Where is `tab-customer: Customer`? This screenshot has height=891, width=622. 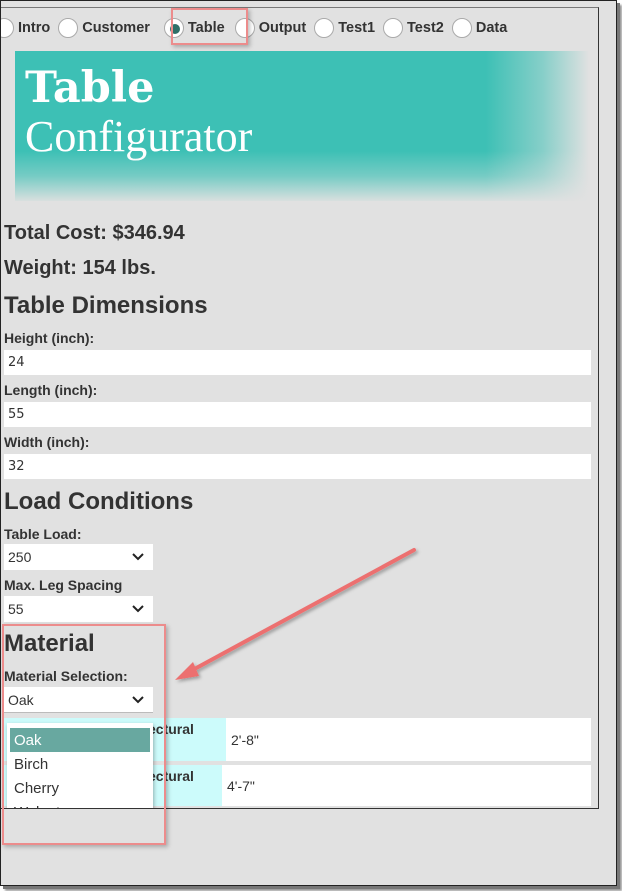
tab-customer: Customer is located at coordinates (104, 28).